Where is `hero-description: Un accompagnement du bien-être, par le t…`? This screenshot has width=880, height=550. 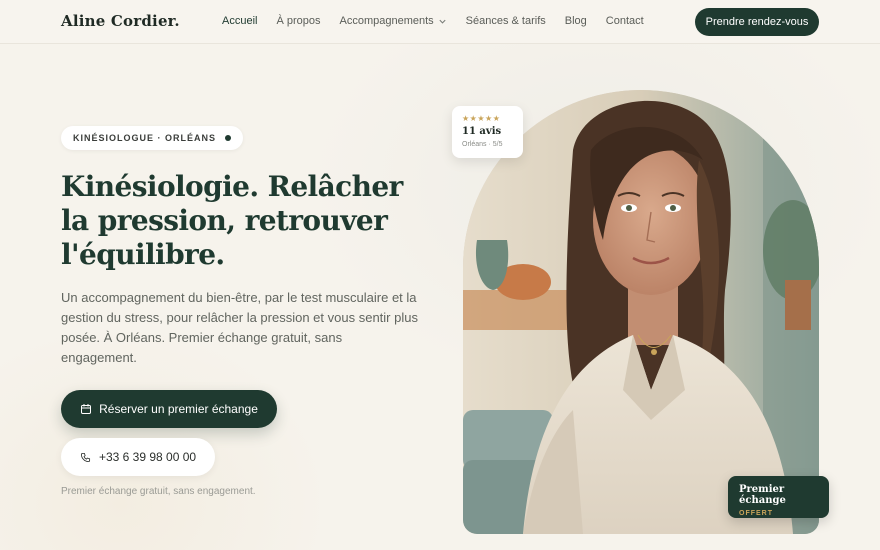 hero-description: Un accompagnement du bien-être, par le t… is located at coordinates (239, 327).